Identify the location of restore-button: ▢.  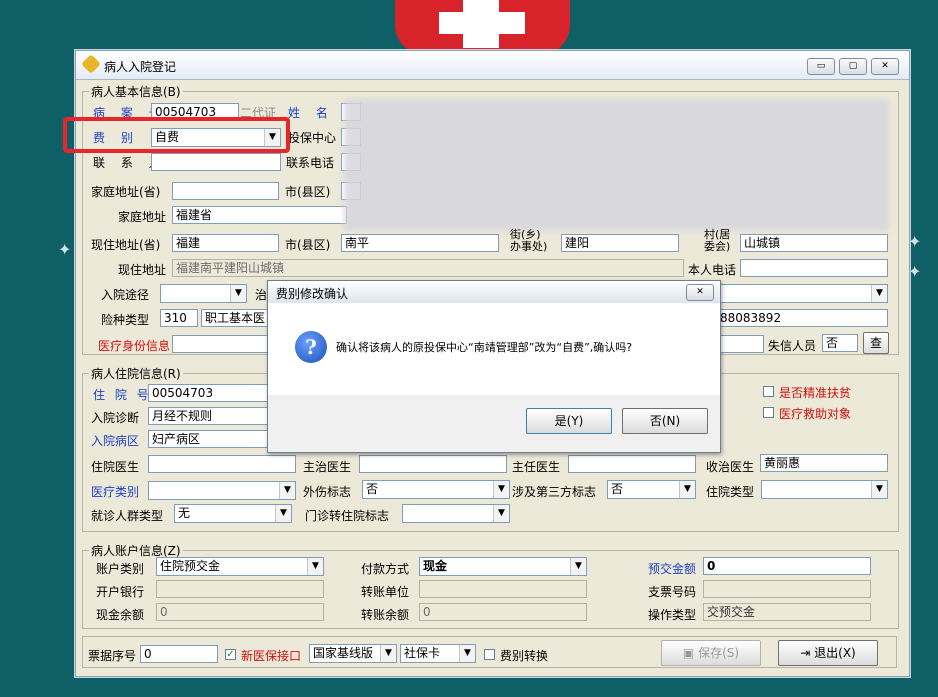
(853, 66).